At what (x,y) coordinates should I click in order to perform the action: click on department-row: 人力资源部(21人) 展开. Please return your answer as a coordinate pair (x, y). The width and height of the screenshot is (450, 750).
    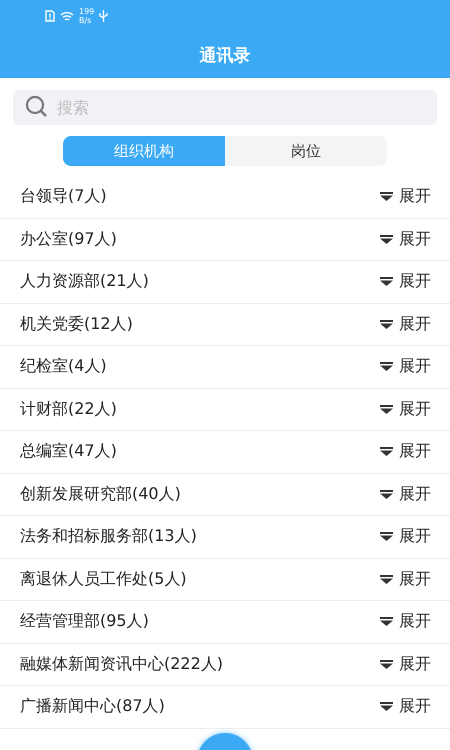
    Looking at the image, I should click on (225, 282).